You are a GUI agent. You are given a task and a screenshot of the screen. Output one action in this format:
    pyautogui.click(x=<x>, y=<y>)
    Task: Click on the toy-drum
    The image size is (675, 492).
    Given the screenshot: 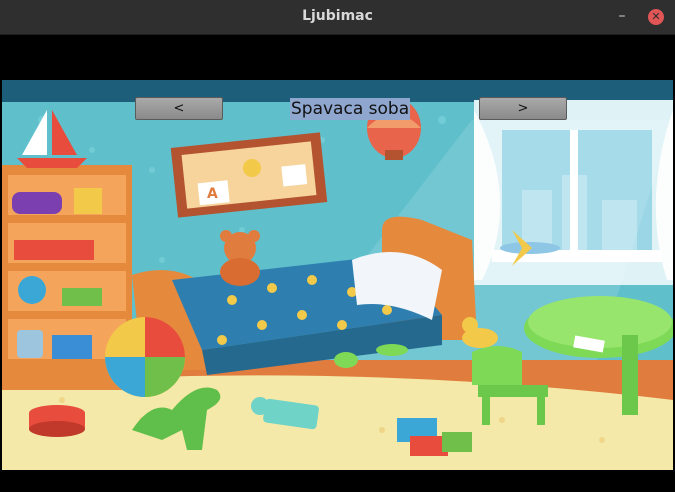 What is the action you would take?
    pyautogui.click(x=57, y=421)
    